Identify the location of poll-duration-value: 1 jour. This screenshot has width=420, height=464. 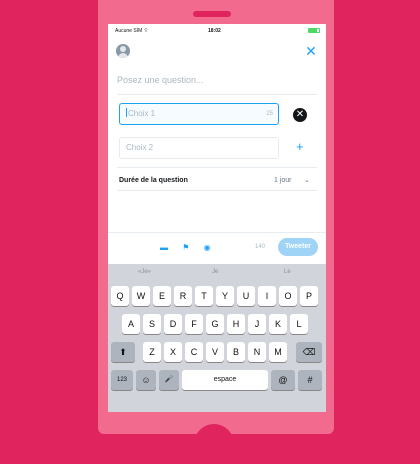
(283, 180).